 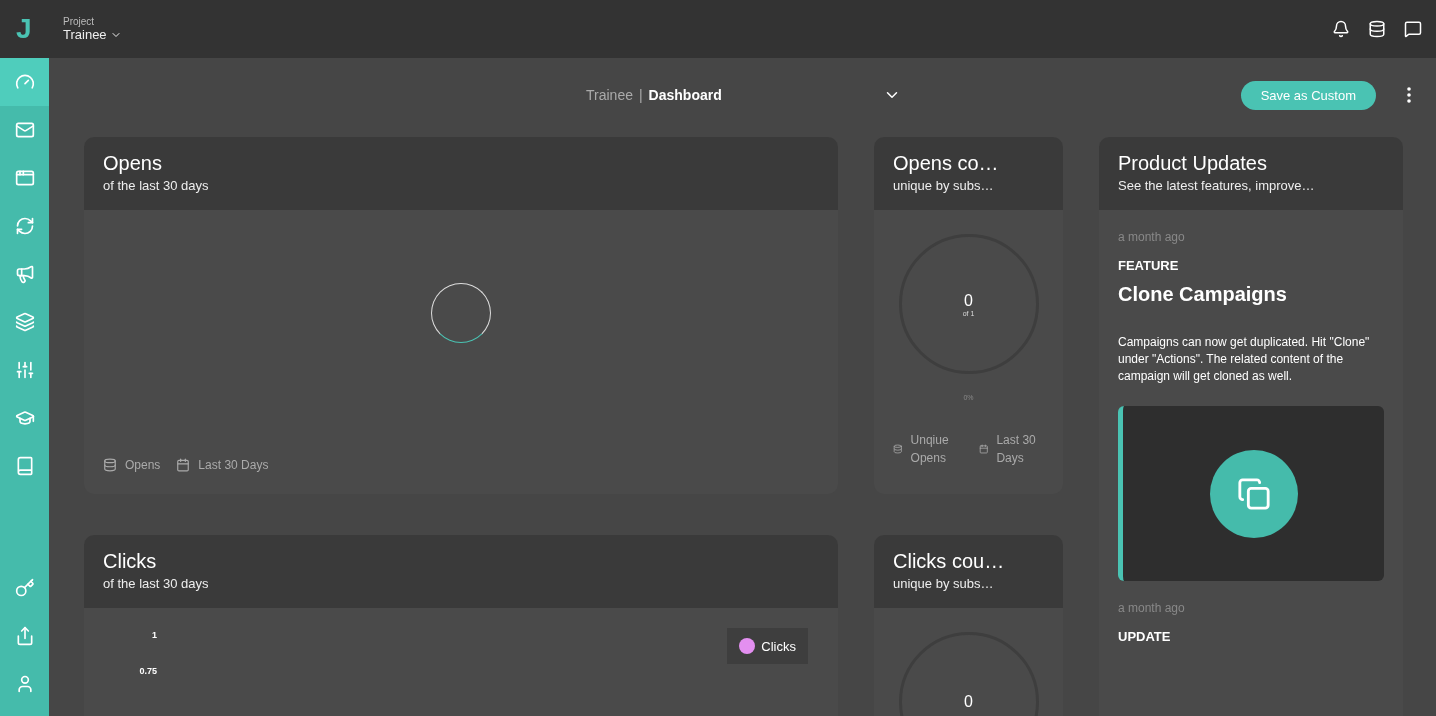 I want to click on key-icon, so click(x=24, y=588).